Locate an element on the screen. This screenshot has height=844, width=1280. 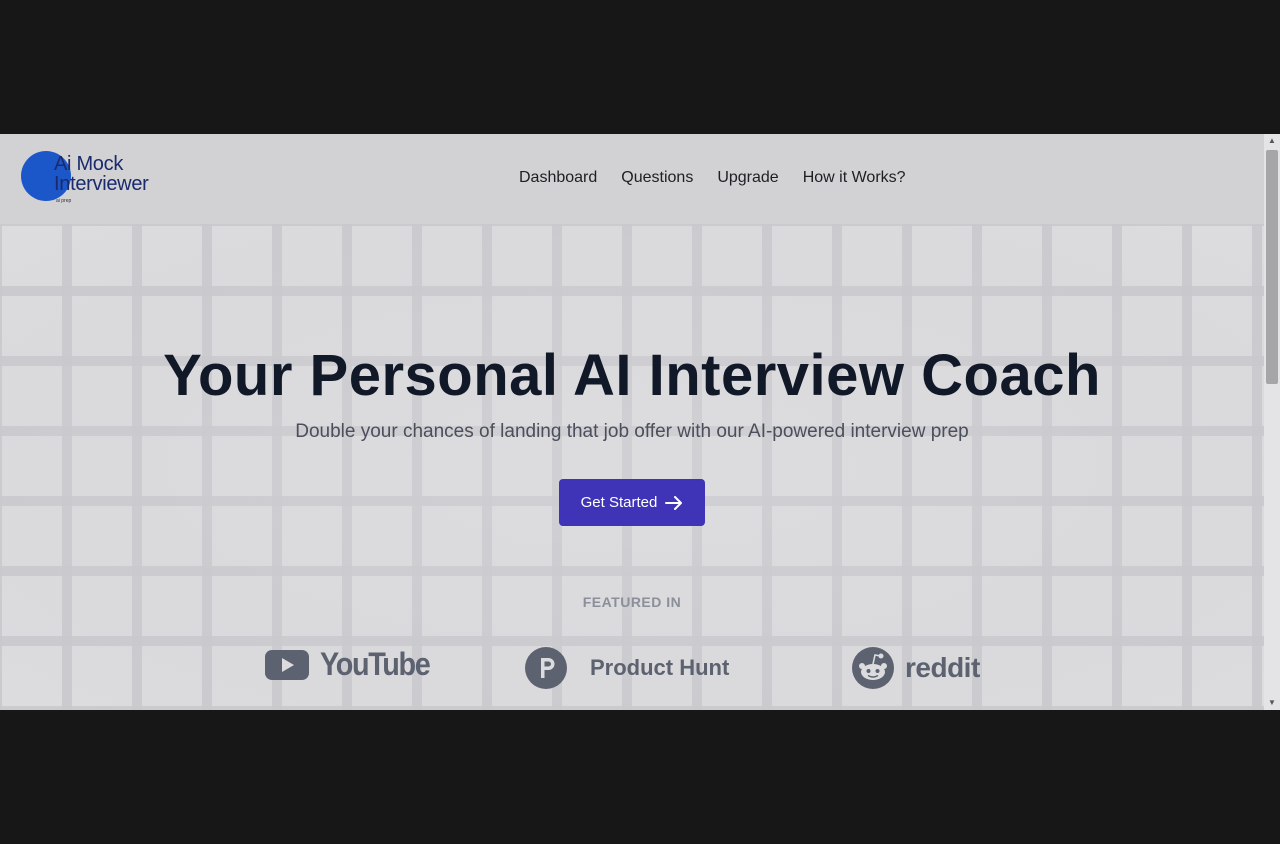
nav-upgrade: Upgrade is located at coordinates (747, 178).